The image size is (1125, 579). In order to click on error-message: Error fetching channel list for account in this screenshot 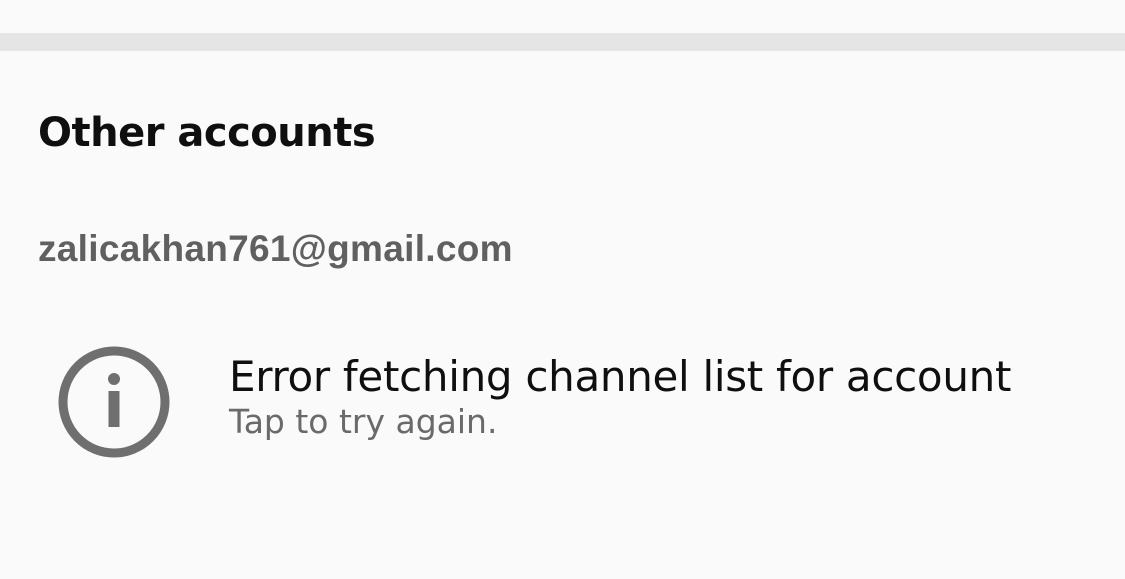, I will do `click(620, 376)`.